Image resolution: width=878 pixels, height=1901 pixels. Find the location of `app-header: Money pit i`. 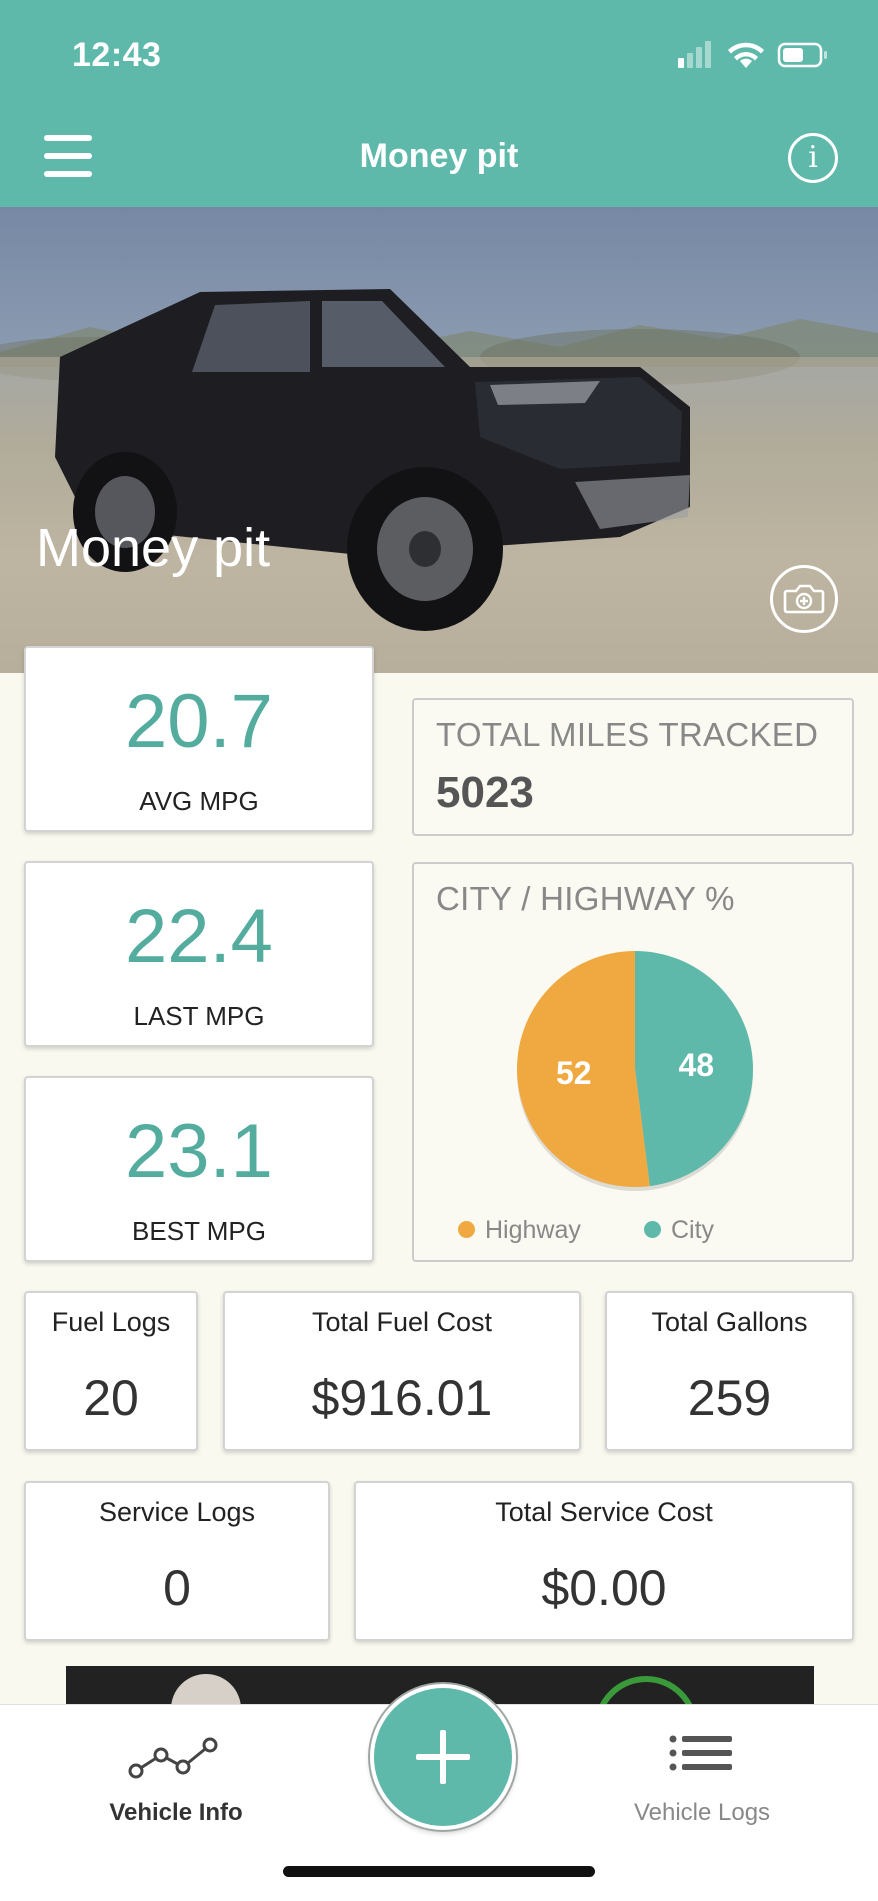

app-header: Money pit i is located at coordinates (439, 161).